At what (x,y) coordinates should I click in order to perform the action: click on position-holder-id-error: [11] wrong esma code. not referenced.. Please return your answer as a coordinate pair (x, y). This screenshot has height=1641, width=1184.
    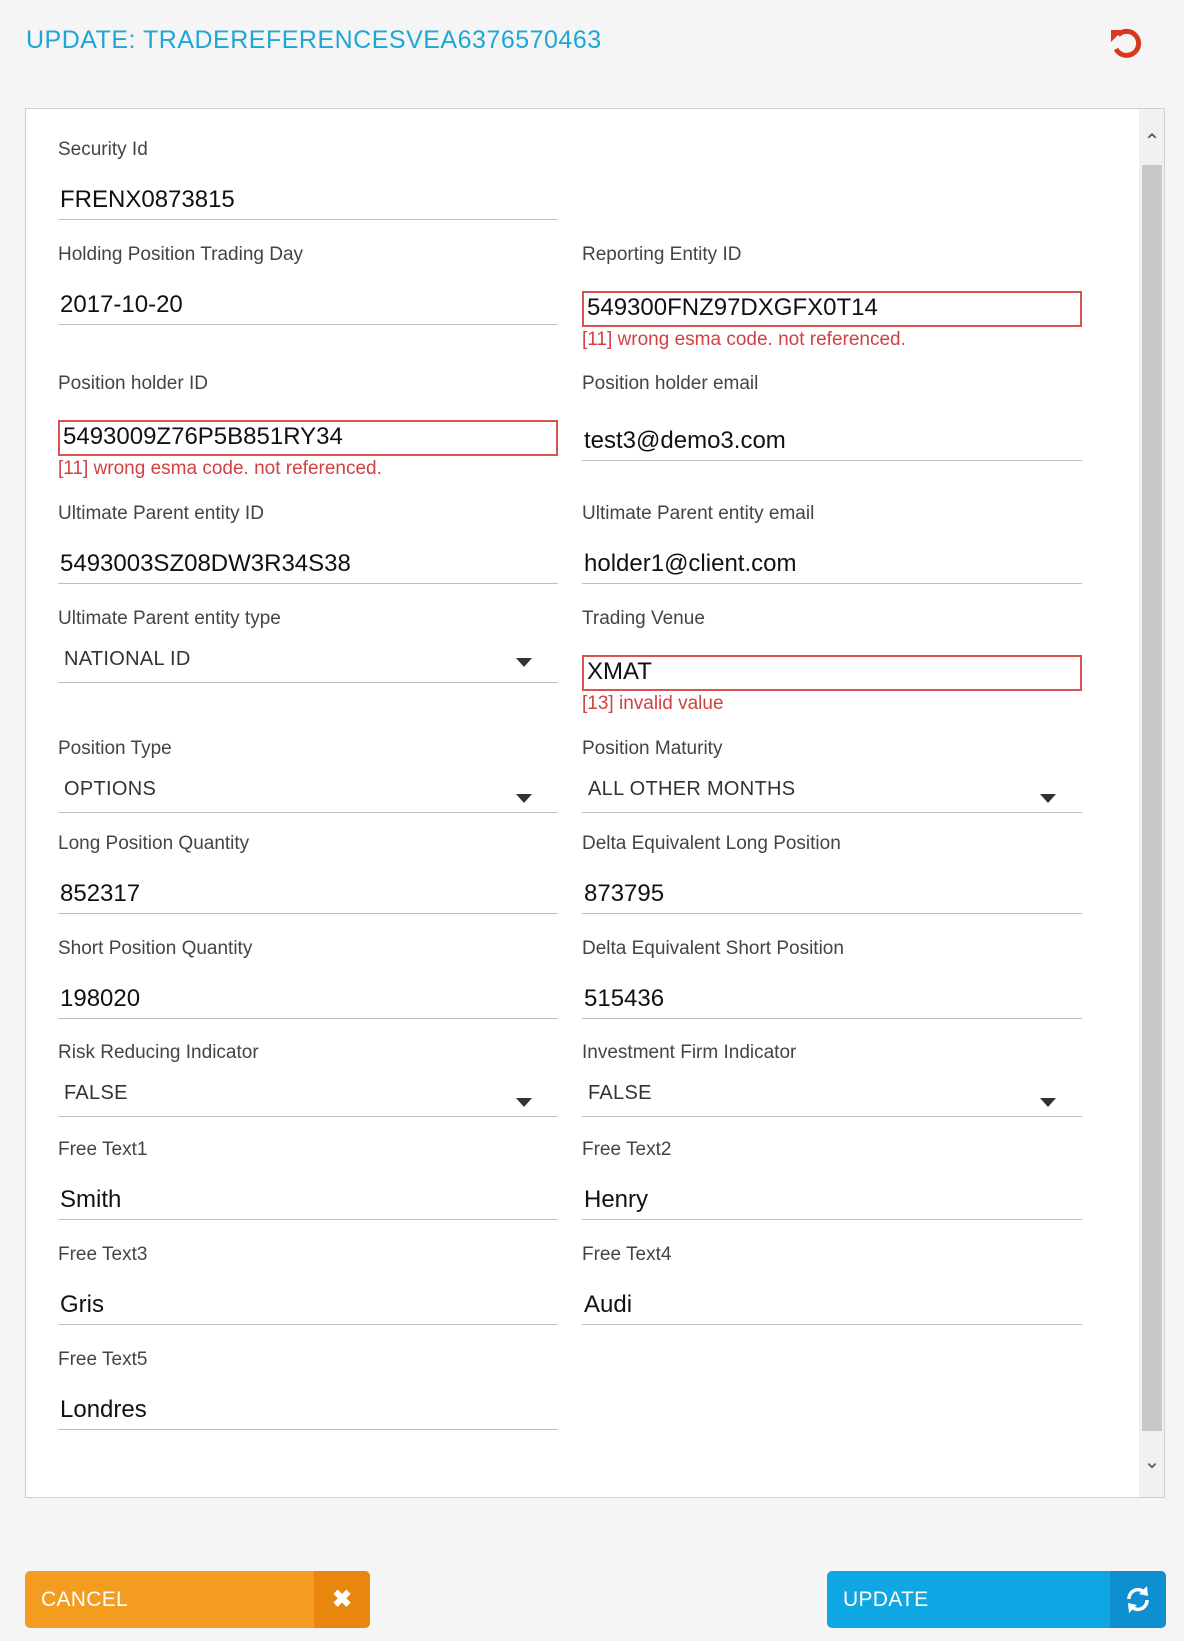
    Looking at the image, I should click on (220, 468).